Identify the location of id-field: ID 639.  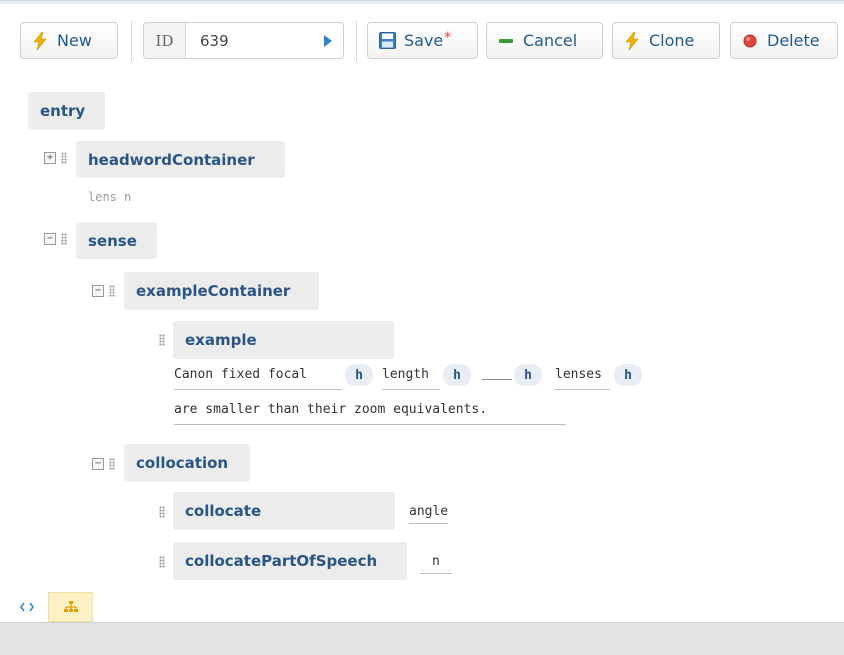
(243, 40).